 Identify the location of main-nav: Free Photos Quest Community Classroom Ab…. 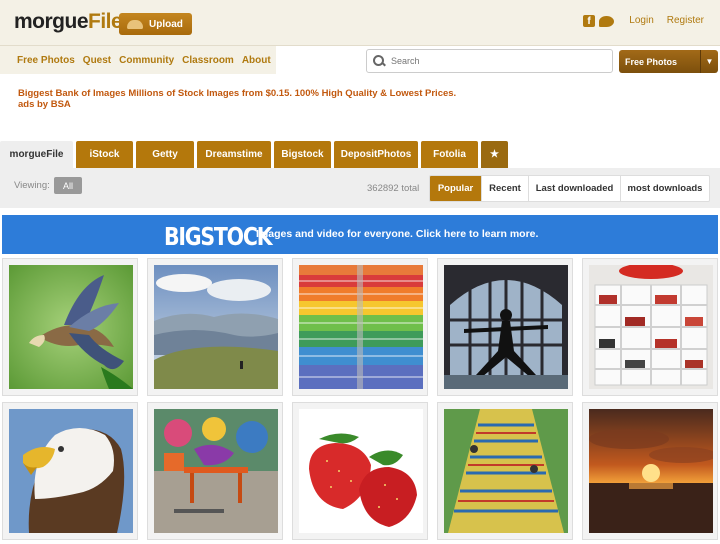
(138, 60).